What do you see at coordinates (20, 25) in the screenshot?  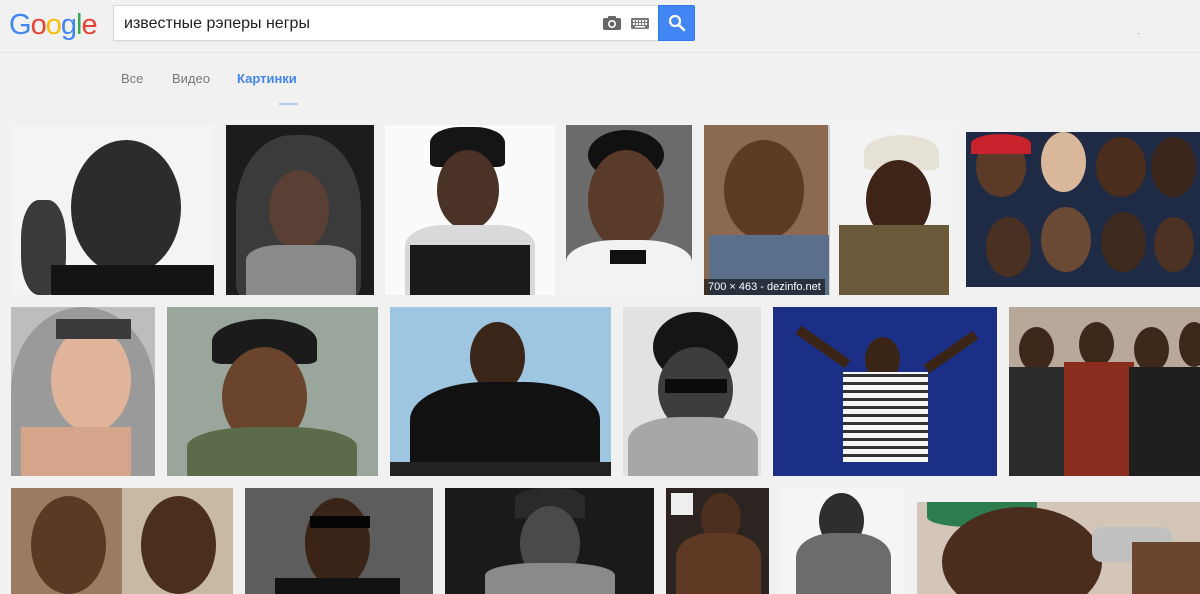 I see `logo-letter: G` at bounding box center [20, 25].